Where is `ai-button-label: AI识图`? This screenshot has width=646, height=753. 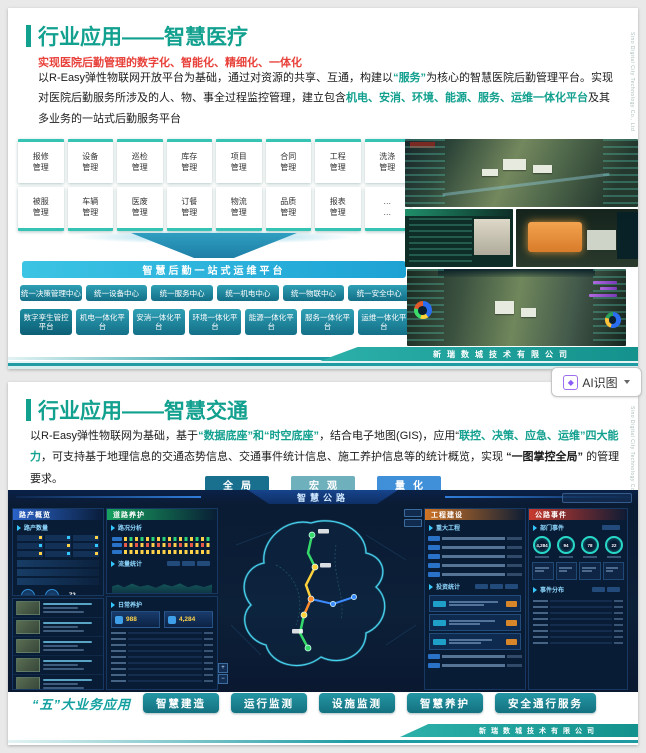
ai-button-label: AI识图 is located at coordinates (600, 382).